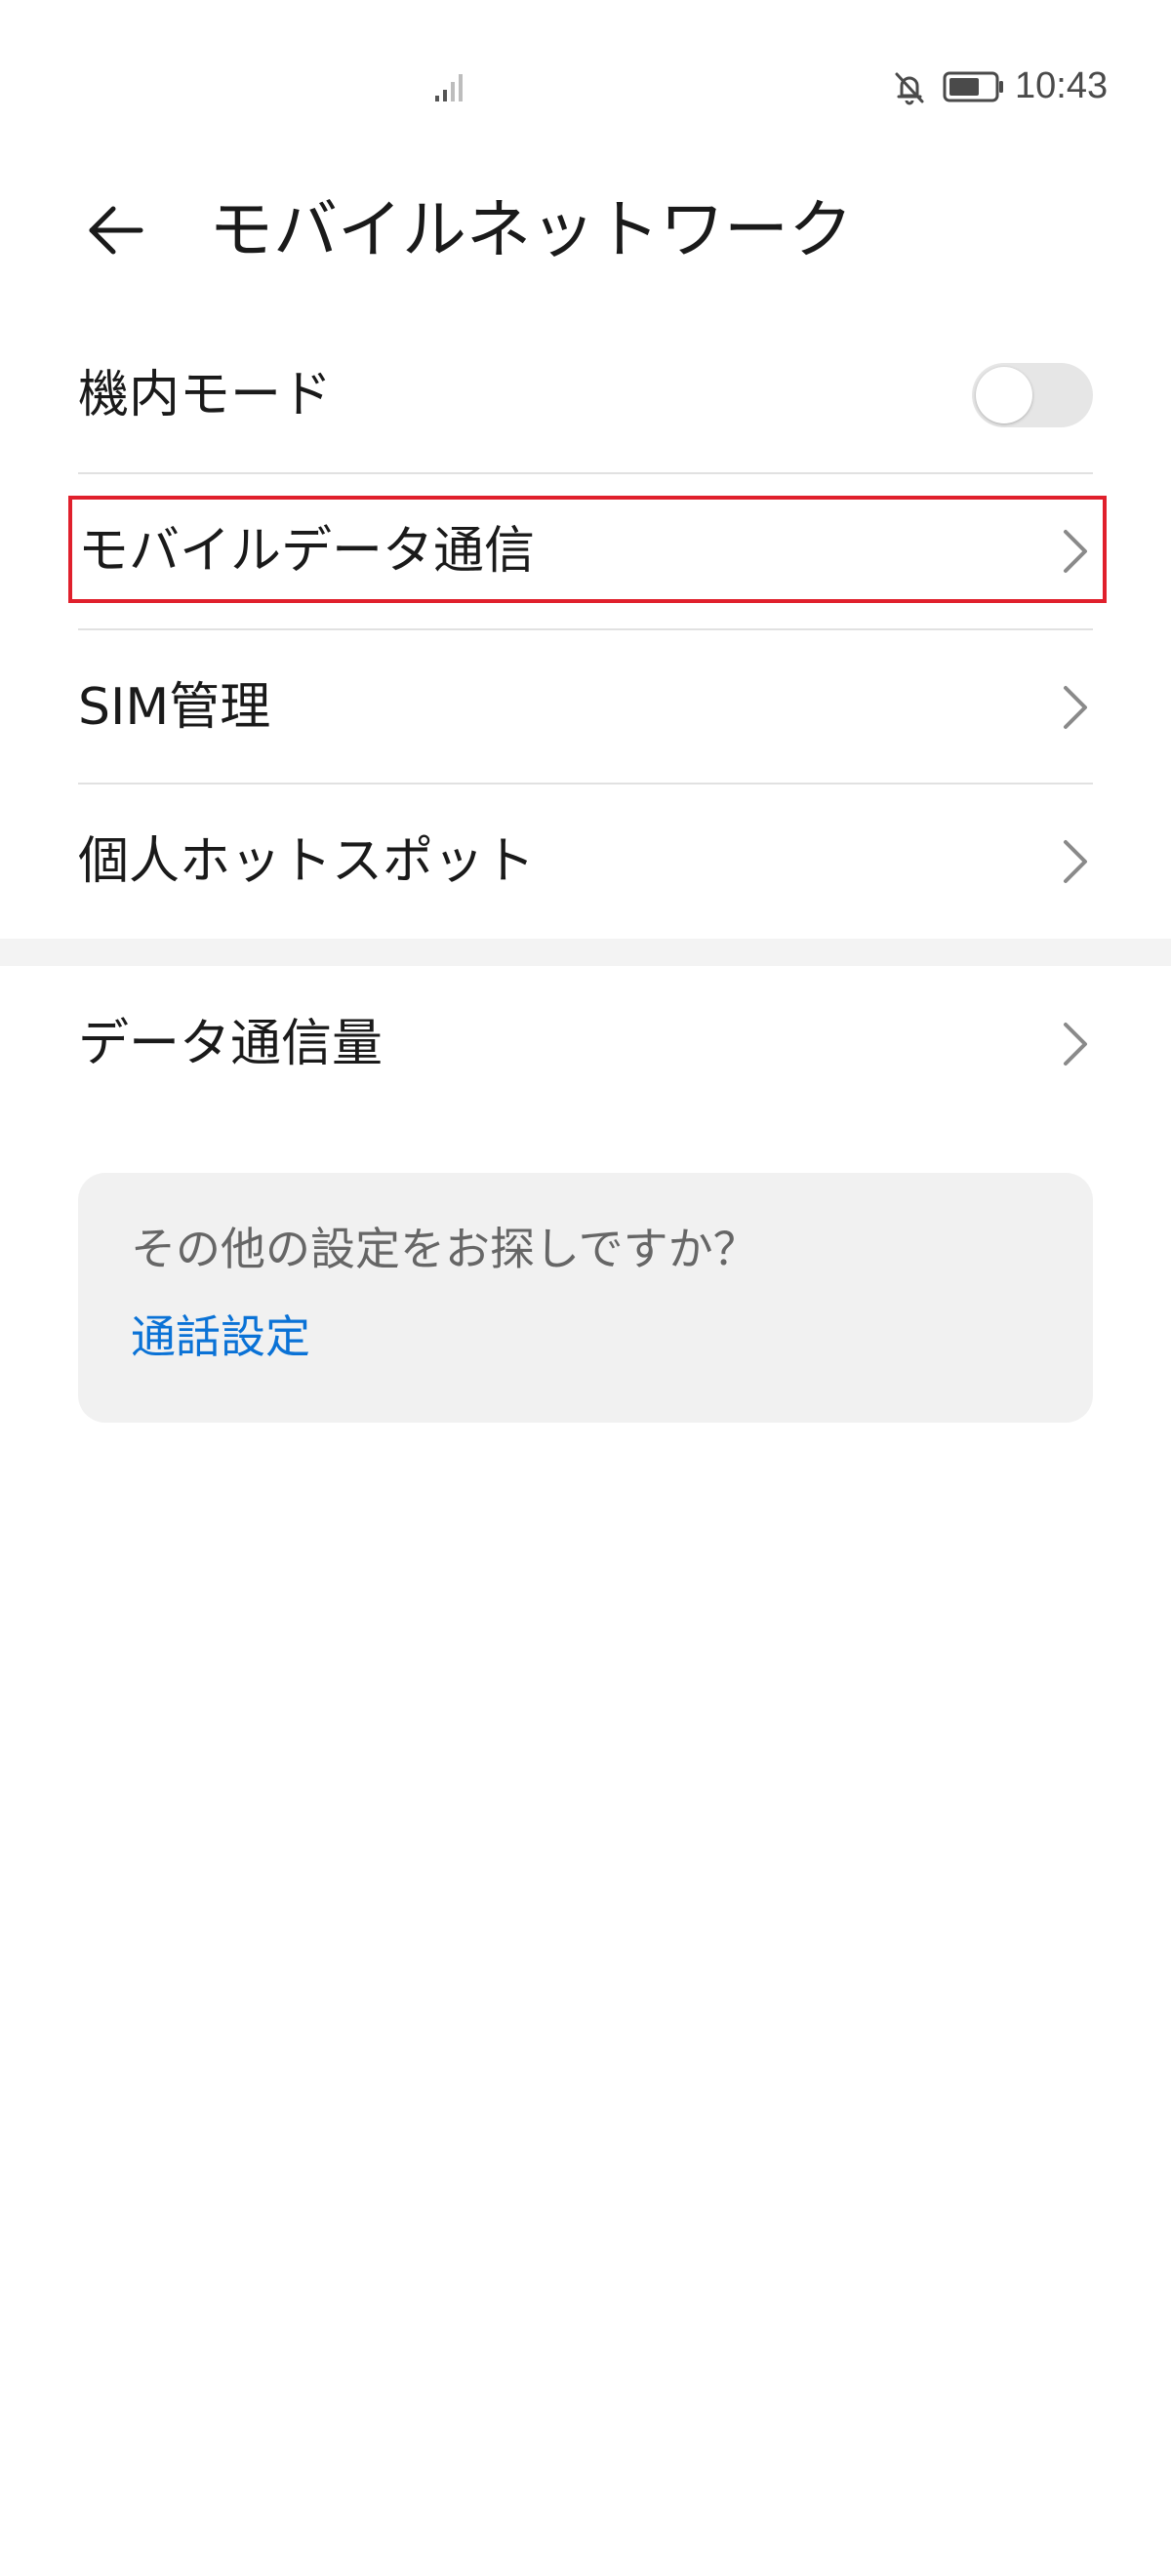  What do you see at coordinates (585, 86) in the screenshot?
I see `status-bar: 10:43` at bounding box center [585, 86].